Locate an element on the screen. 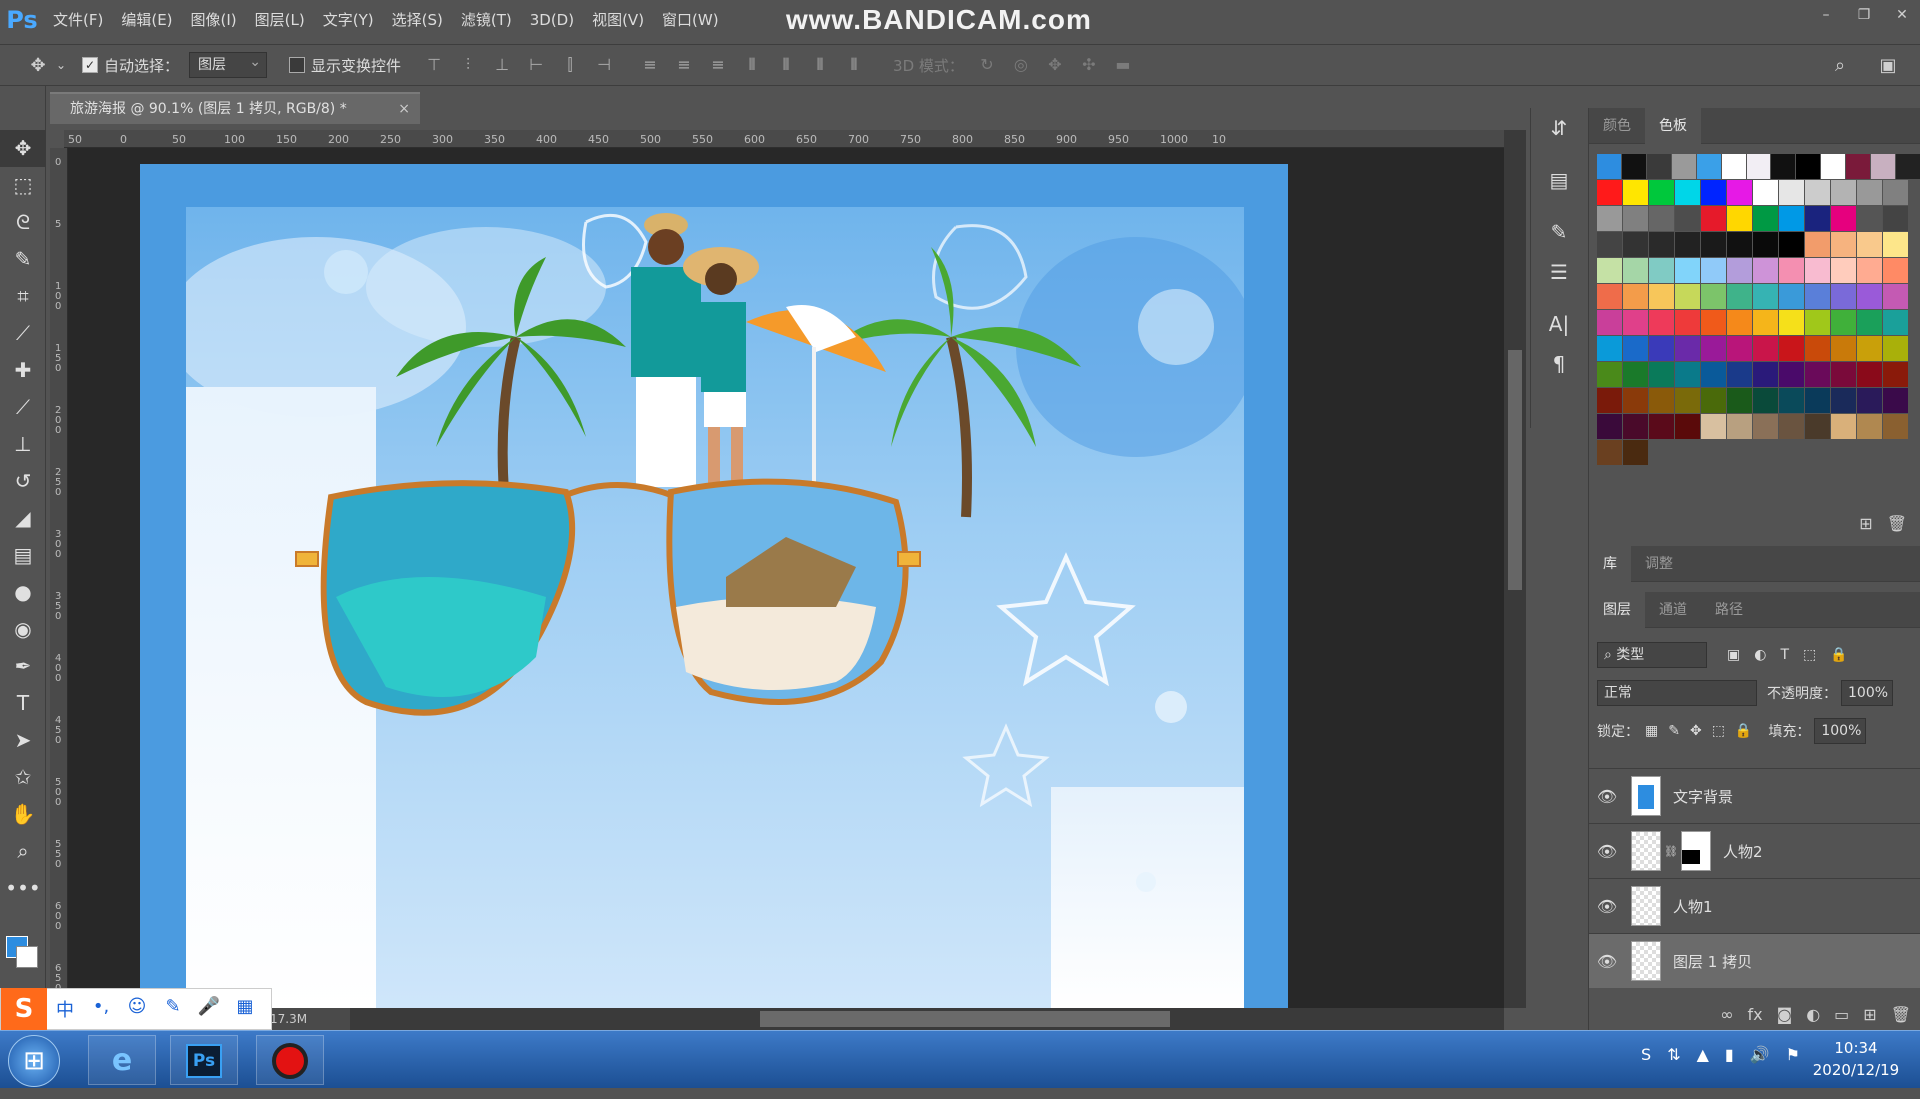 The image size is (1920, 1099). align-right-icon: ⊣ is located at coordinates (604, 65).